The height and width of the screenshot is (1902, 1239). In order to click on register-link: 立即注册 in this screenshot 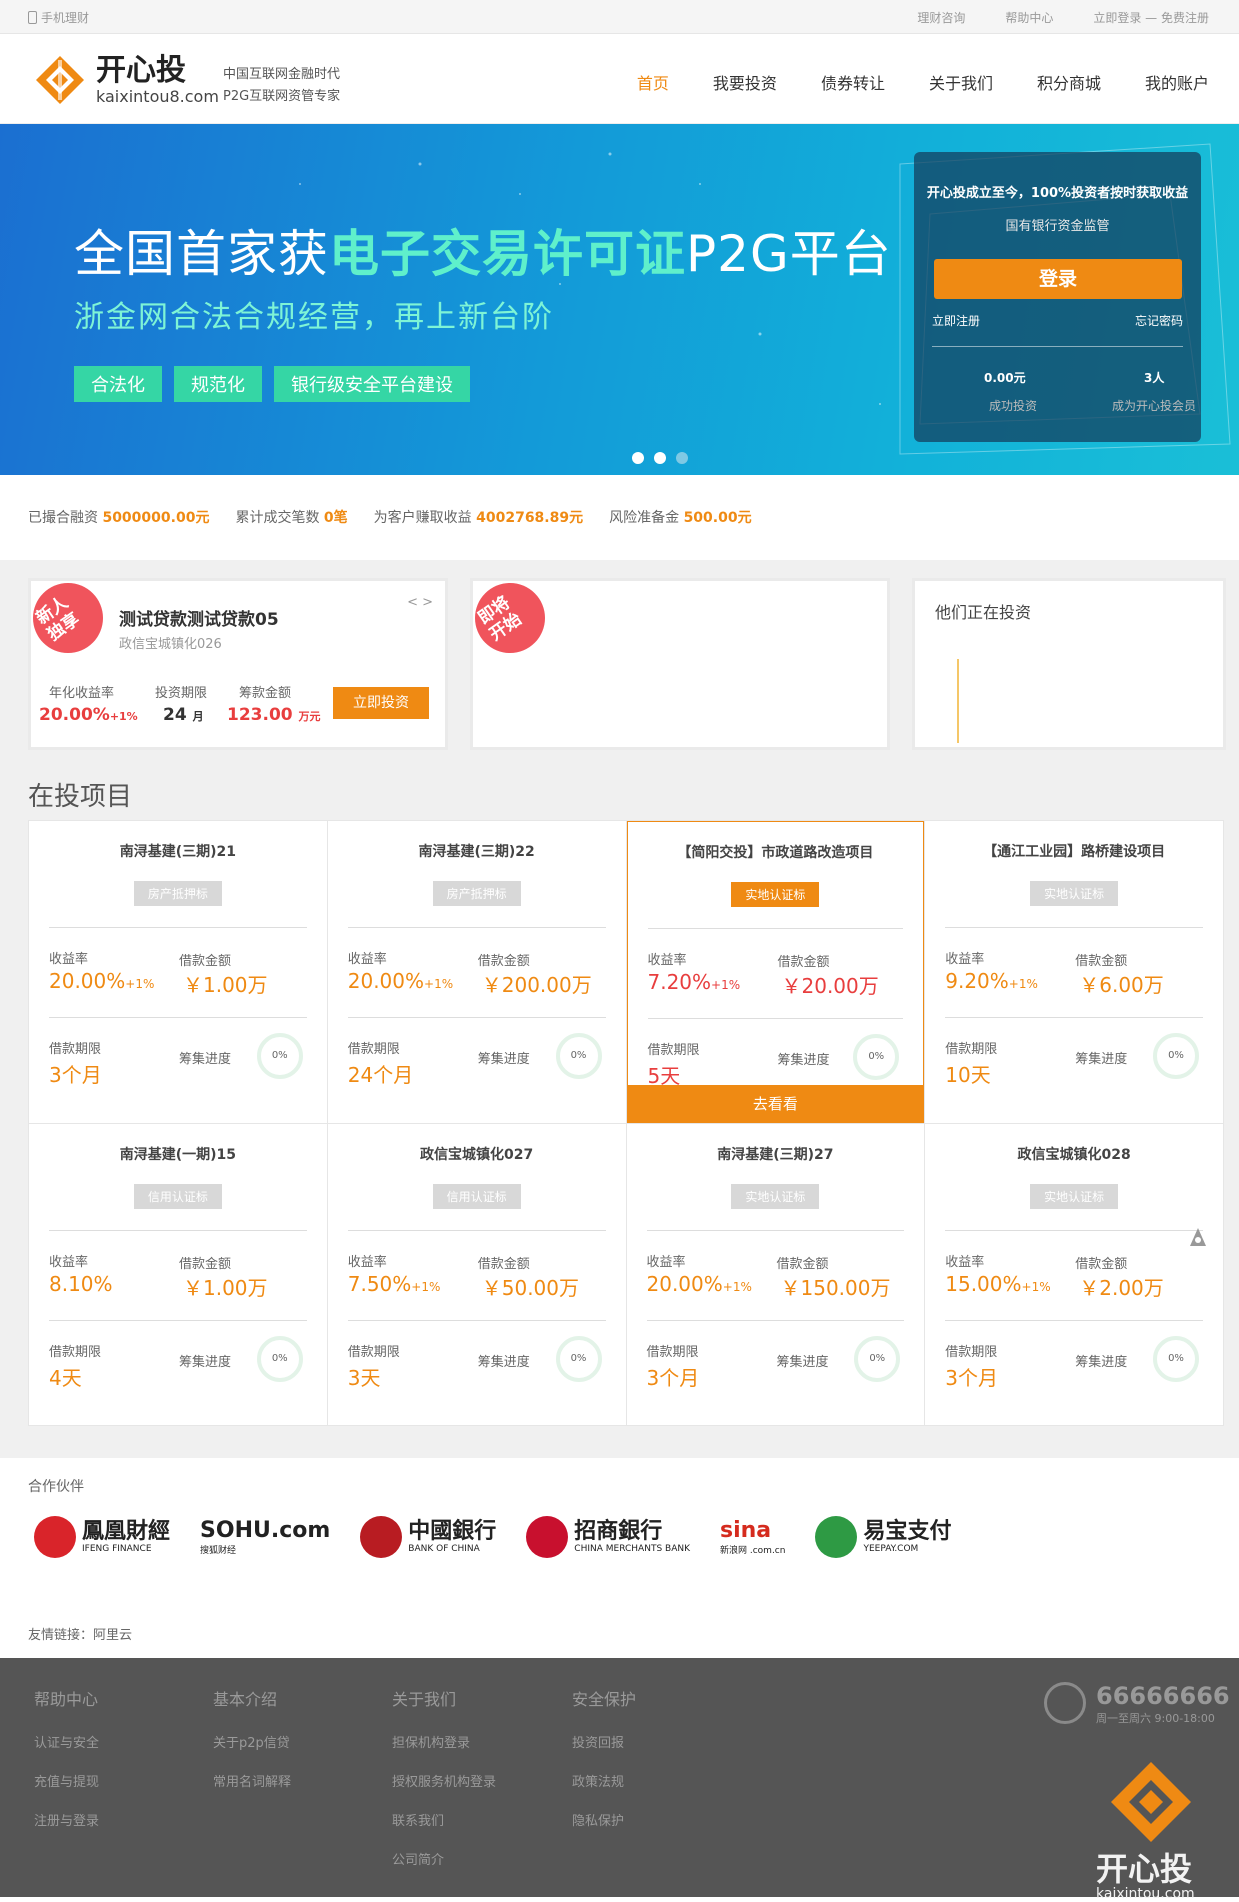, I will do `click(956, 320)`.